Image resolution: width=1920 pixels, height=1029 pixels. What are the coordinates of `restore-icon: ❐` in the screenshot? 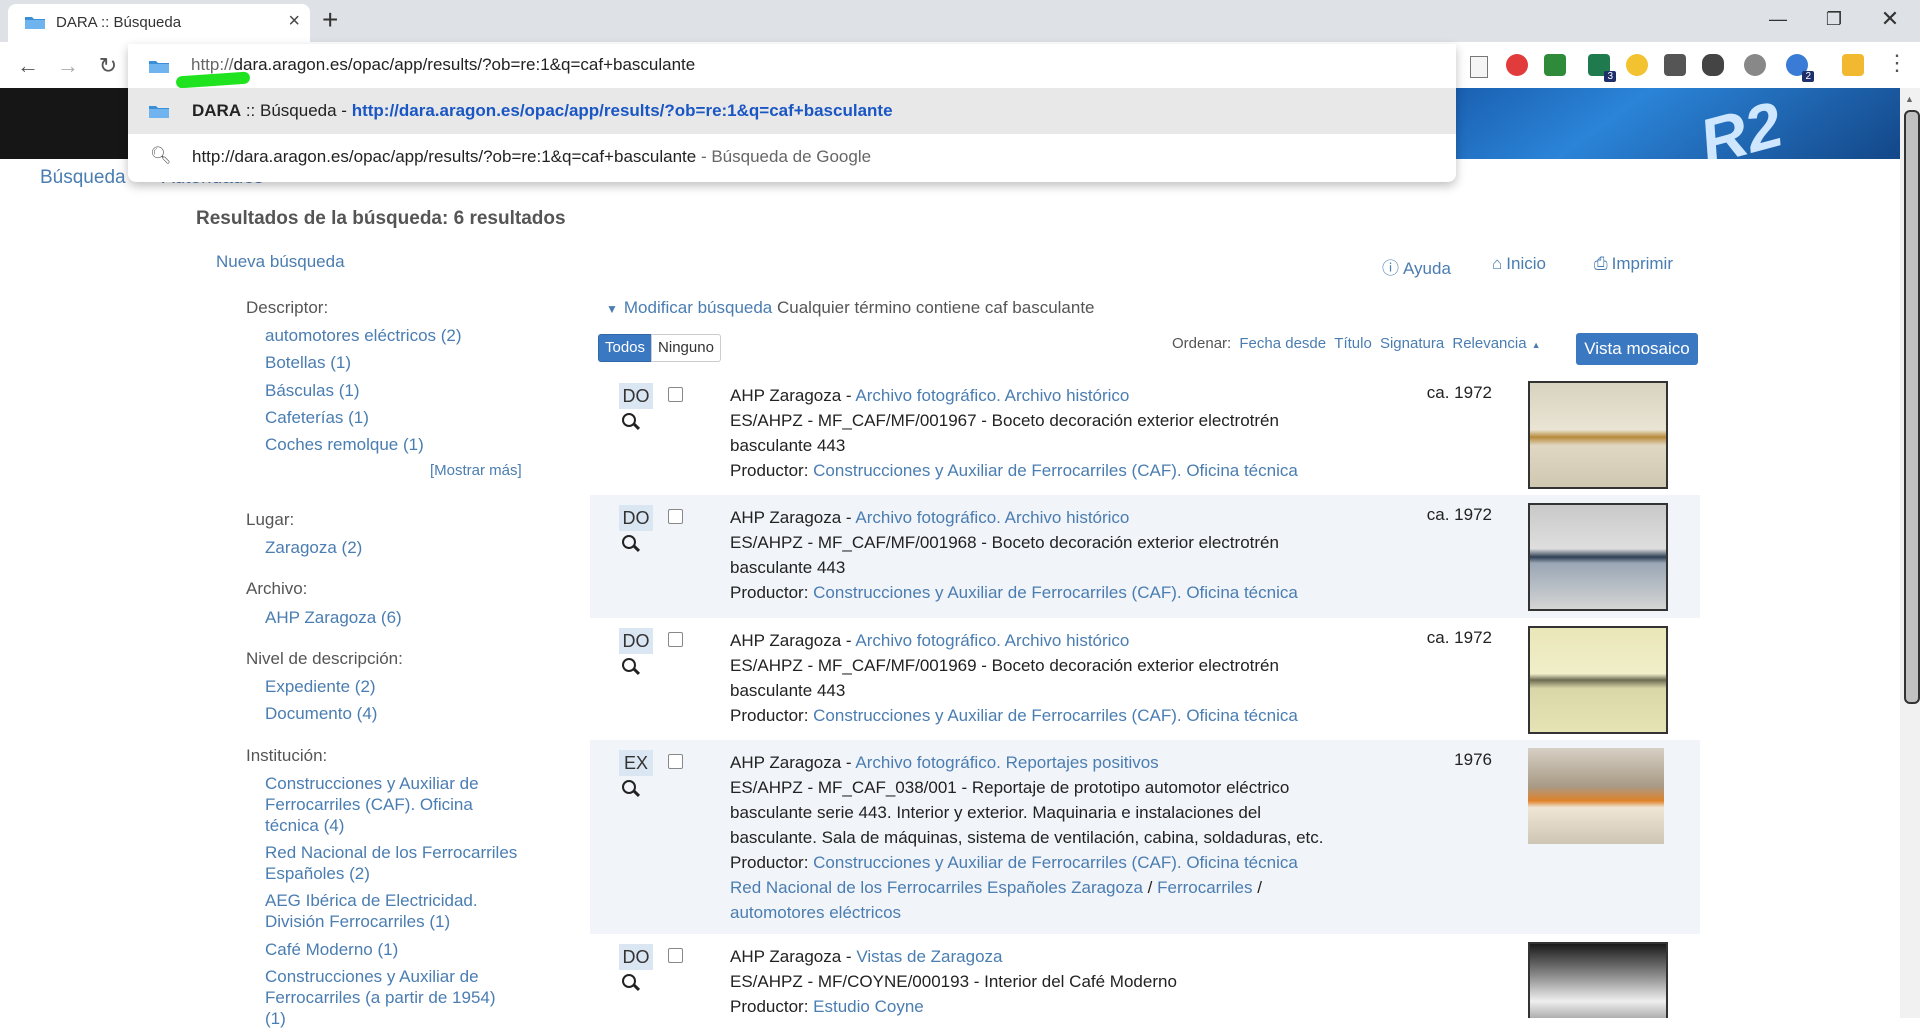 It's located at (1834, 19).